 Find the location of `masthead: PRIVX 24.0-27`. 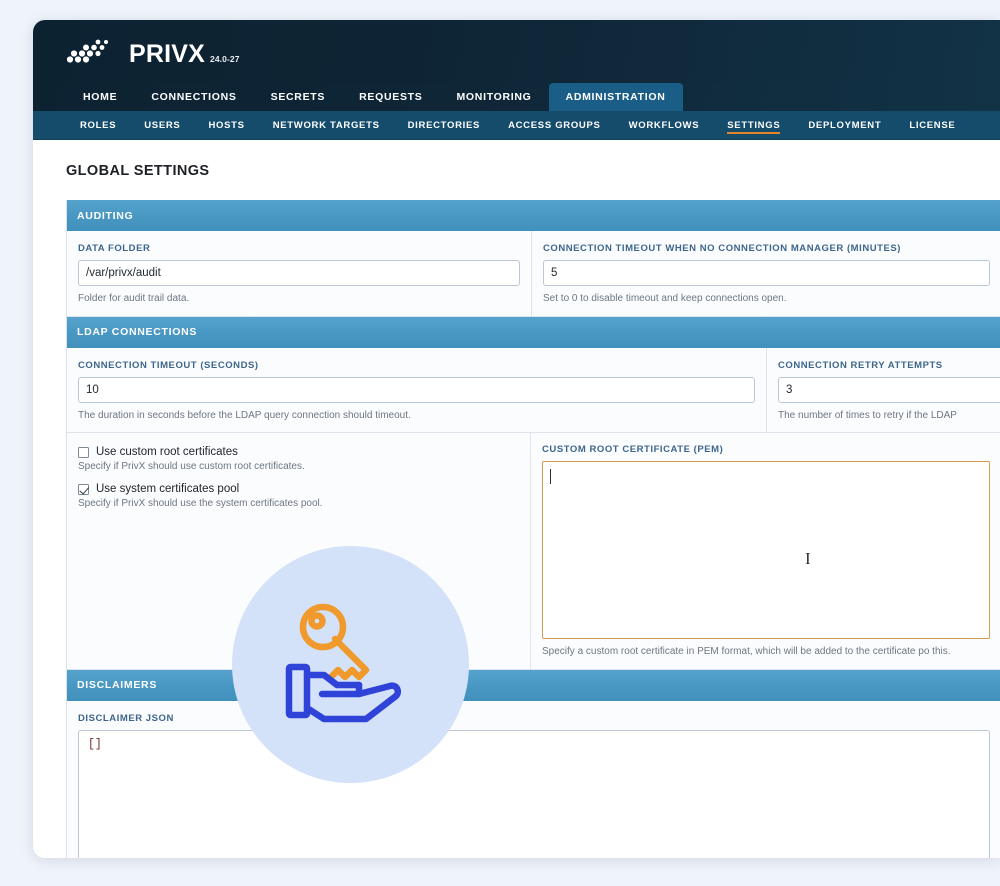

masthead: PRIVX 24.0-27 is located at coordinates (516, 51).